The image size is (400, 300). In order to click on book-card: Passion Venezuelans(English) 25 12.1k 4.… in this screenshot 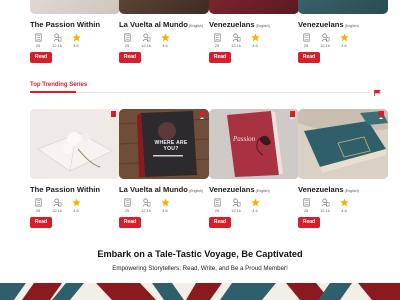, I will do `click(254, 170)`.